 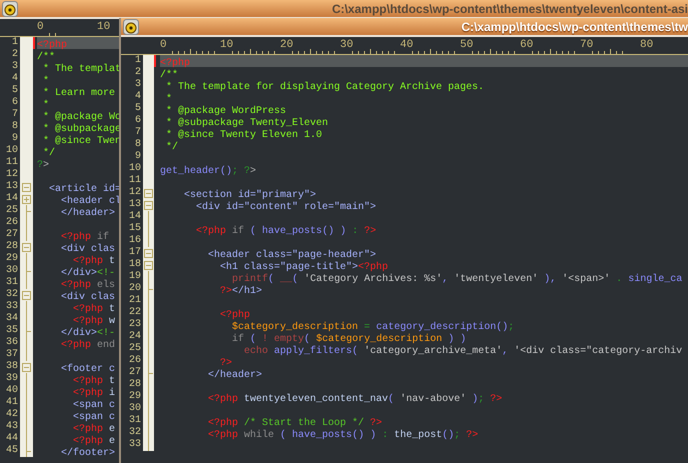 What do you see at coordinates (243, 135) in the screenshot?
I see `code-line: * @since Twenty Eleven 1.0` at bounding box center [243, 135].